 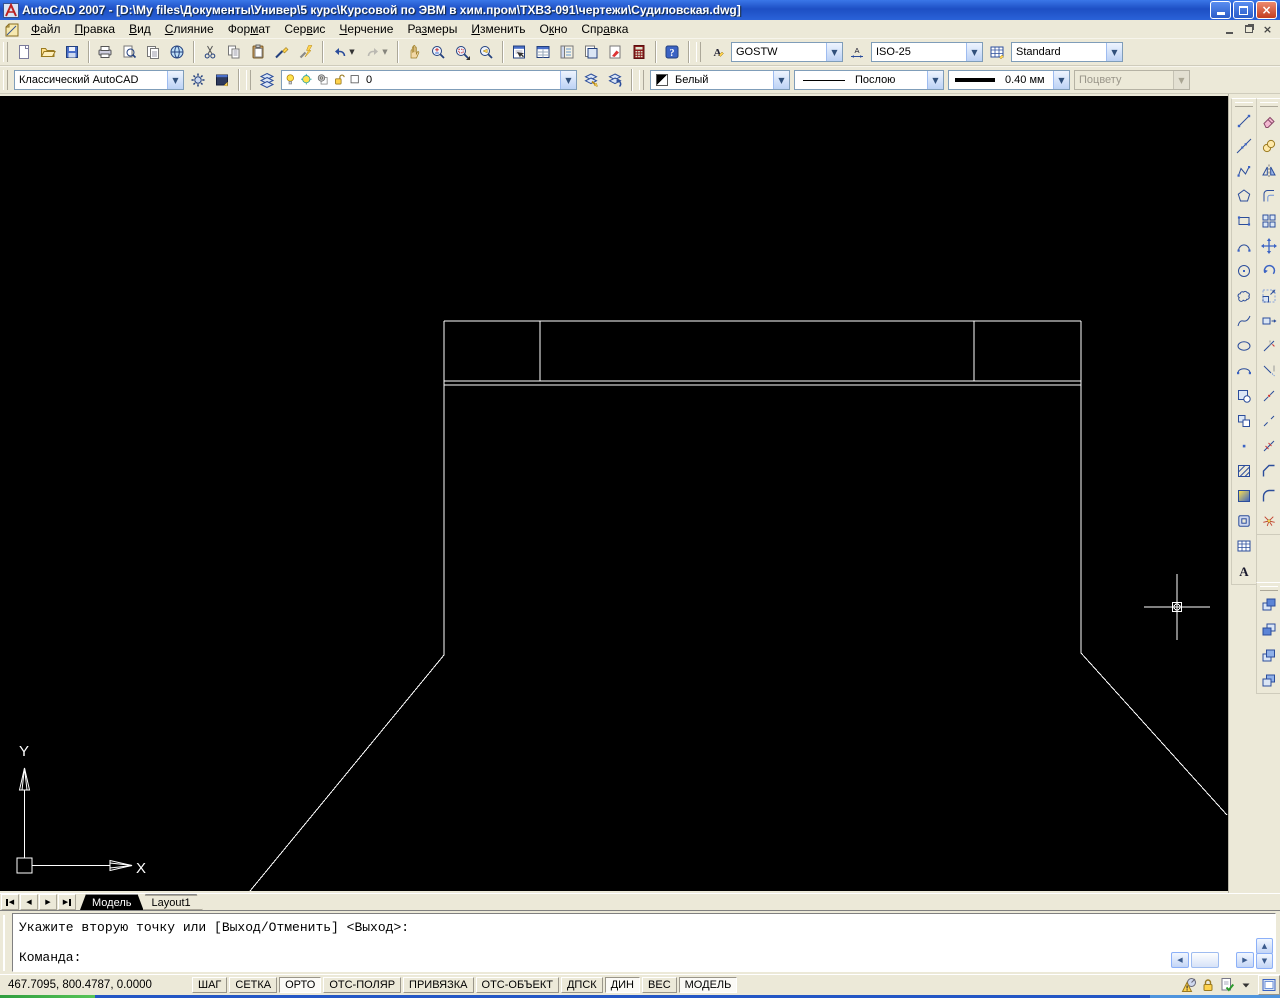 What do you see at coordinates (323, 80) in the screenshot?
I see `vp-freeze-icon` at bounding box center [323, 80].